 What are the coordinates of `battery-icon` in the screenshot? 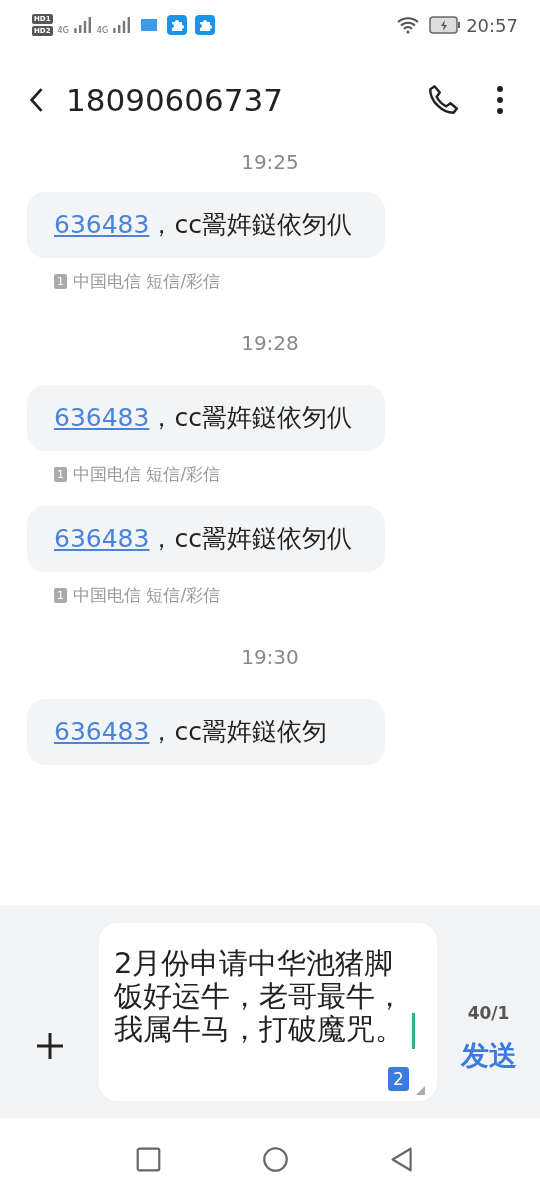 It's located at (445, 25).